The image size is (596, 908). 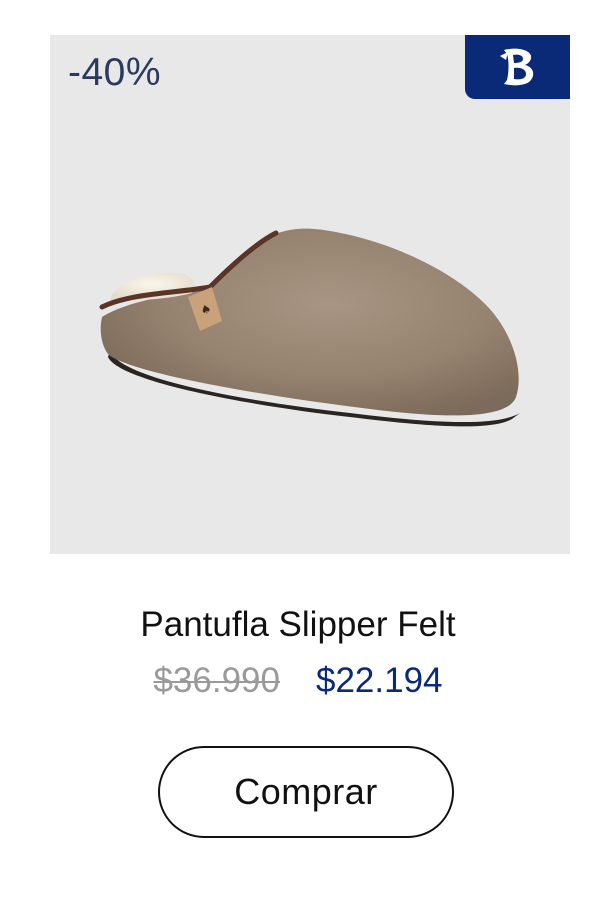 What do you see at coordinates (298, 681) in the screenshot?
I see `price-row: $36.990 $22.194` at bounding box center [298, 681].